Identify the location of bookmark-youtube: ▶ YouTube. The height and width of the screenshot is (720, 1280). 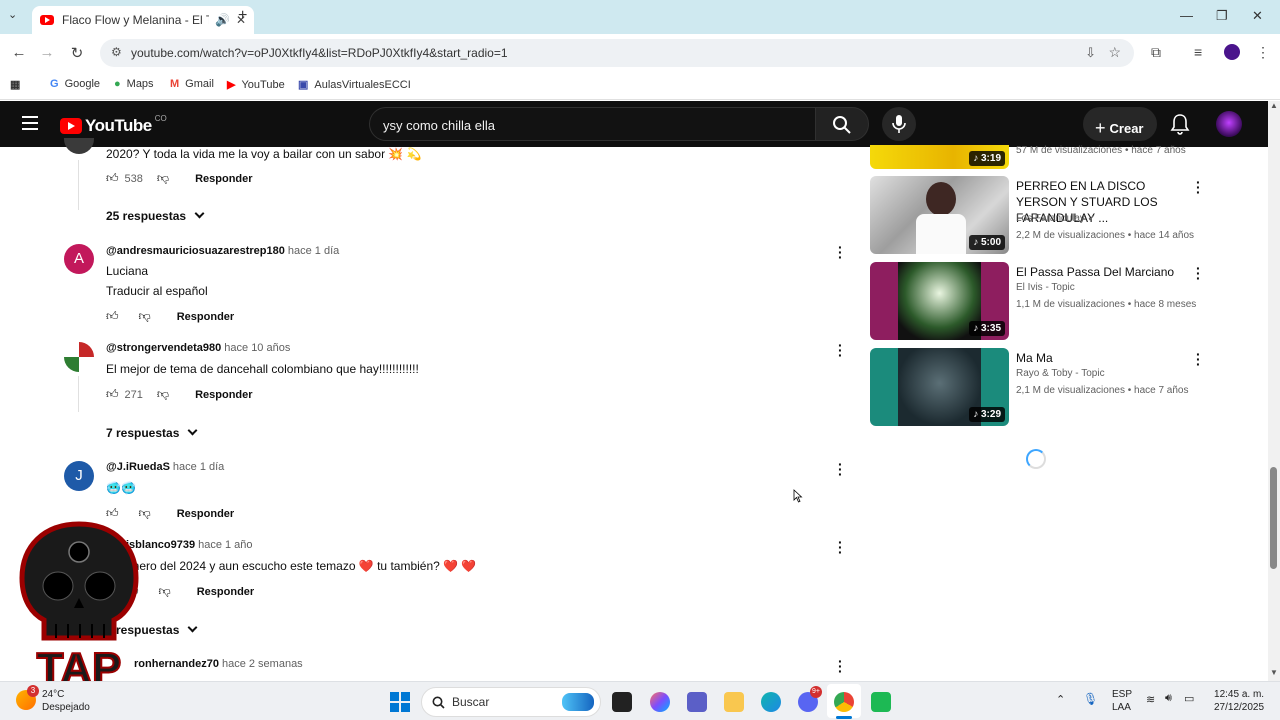
(256, 85).